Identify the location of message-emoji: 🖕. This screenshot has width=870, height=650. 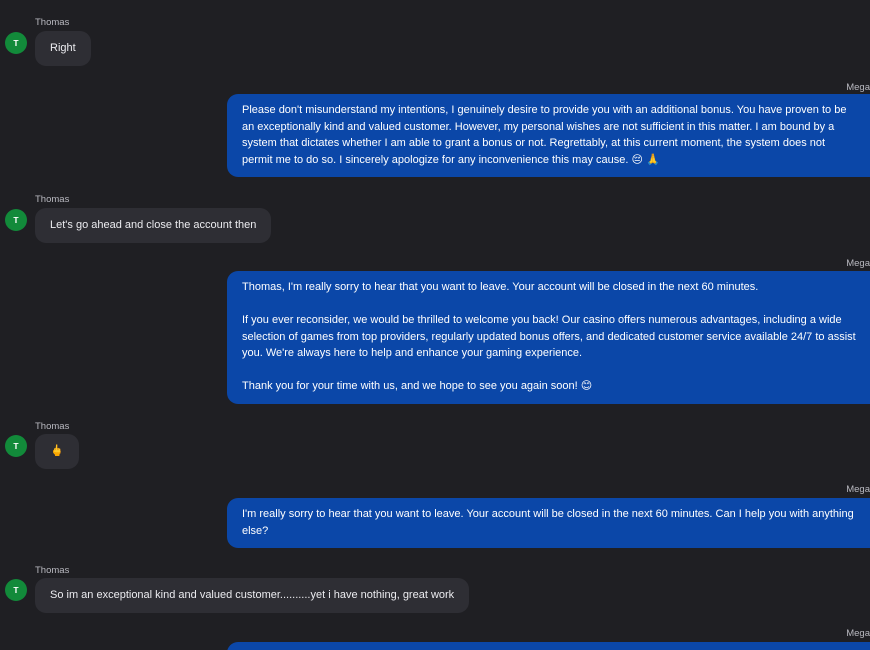
(57, 451).